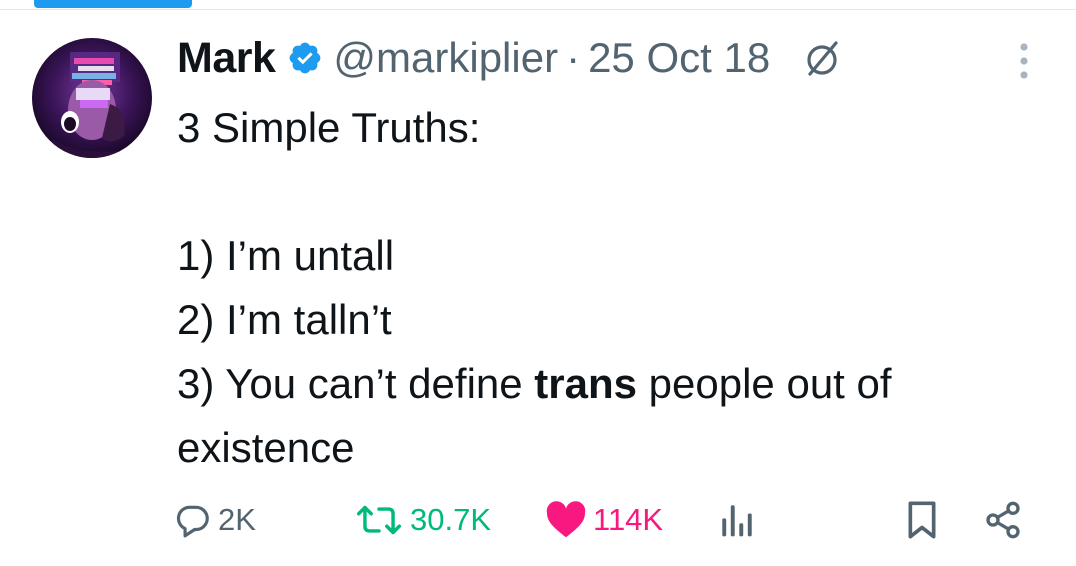  What do you see at coordinates (451, 519) in the screenshot?
I see `retweet-count: 30.7K` at bounding box center [451, 519].